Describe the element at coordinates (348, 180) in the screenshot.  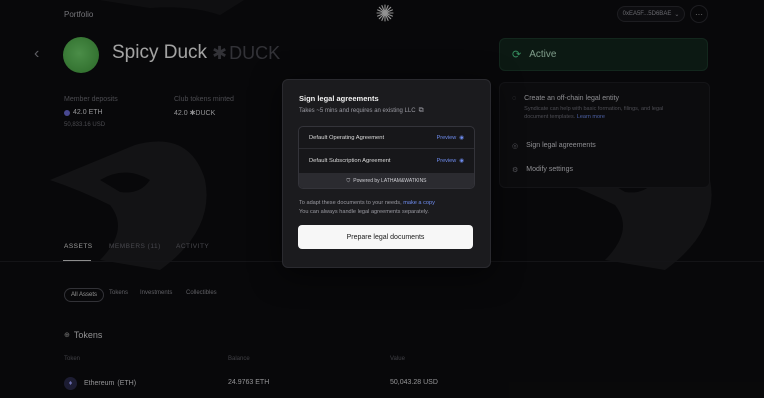
I see `shield-icon: ⛉` at that location.